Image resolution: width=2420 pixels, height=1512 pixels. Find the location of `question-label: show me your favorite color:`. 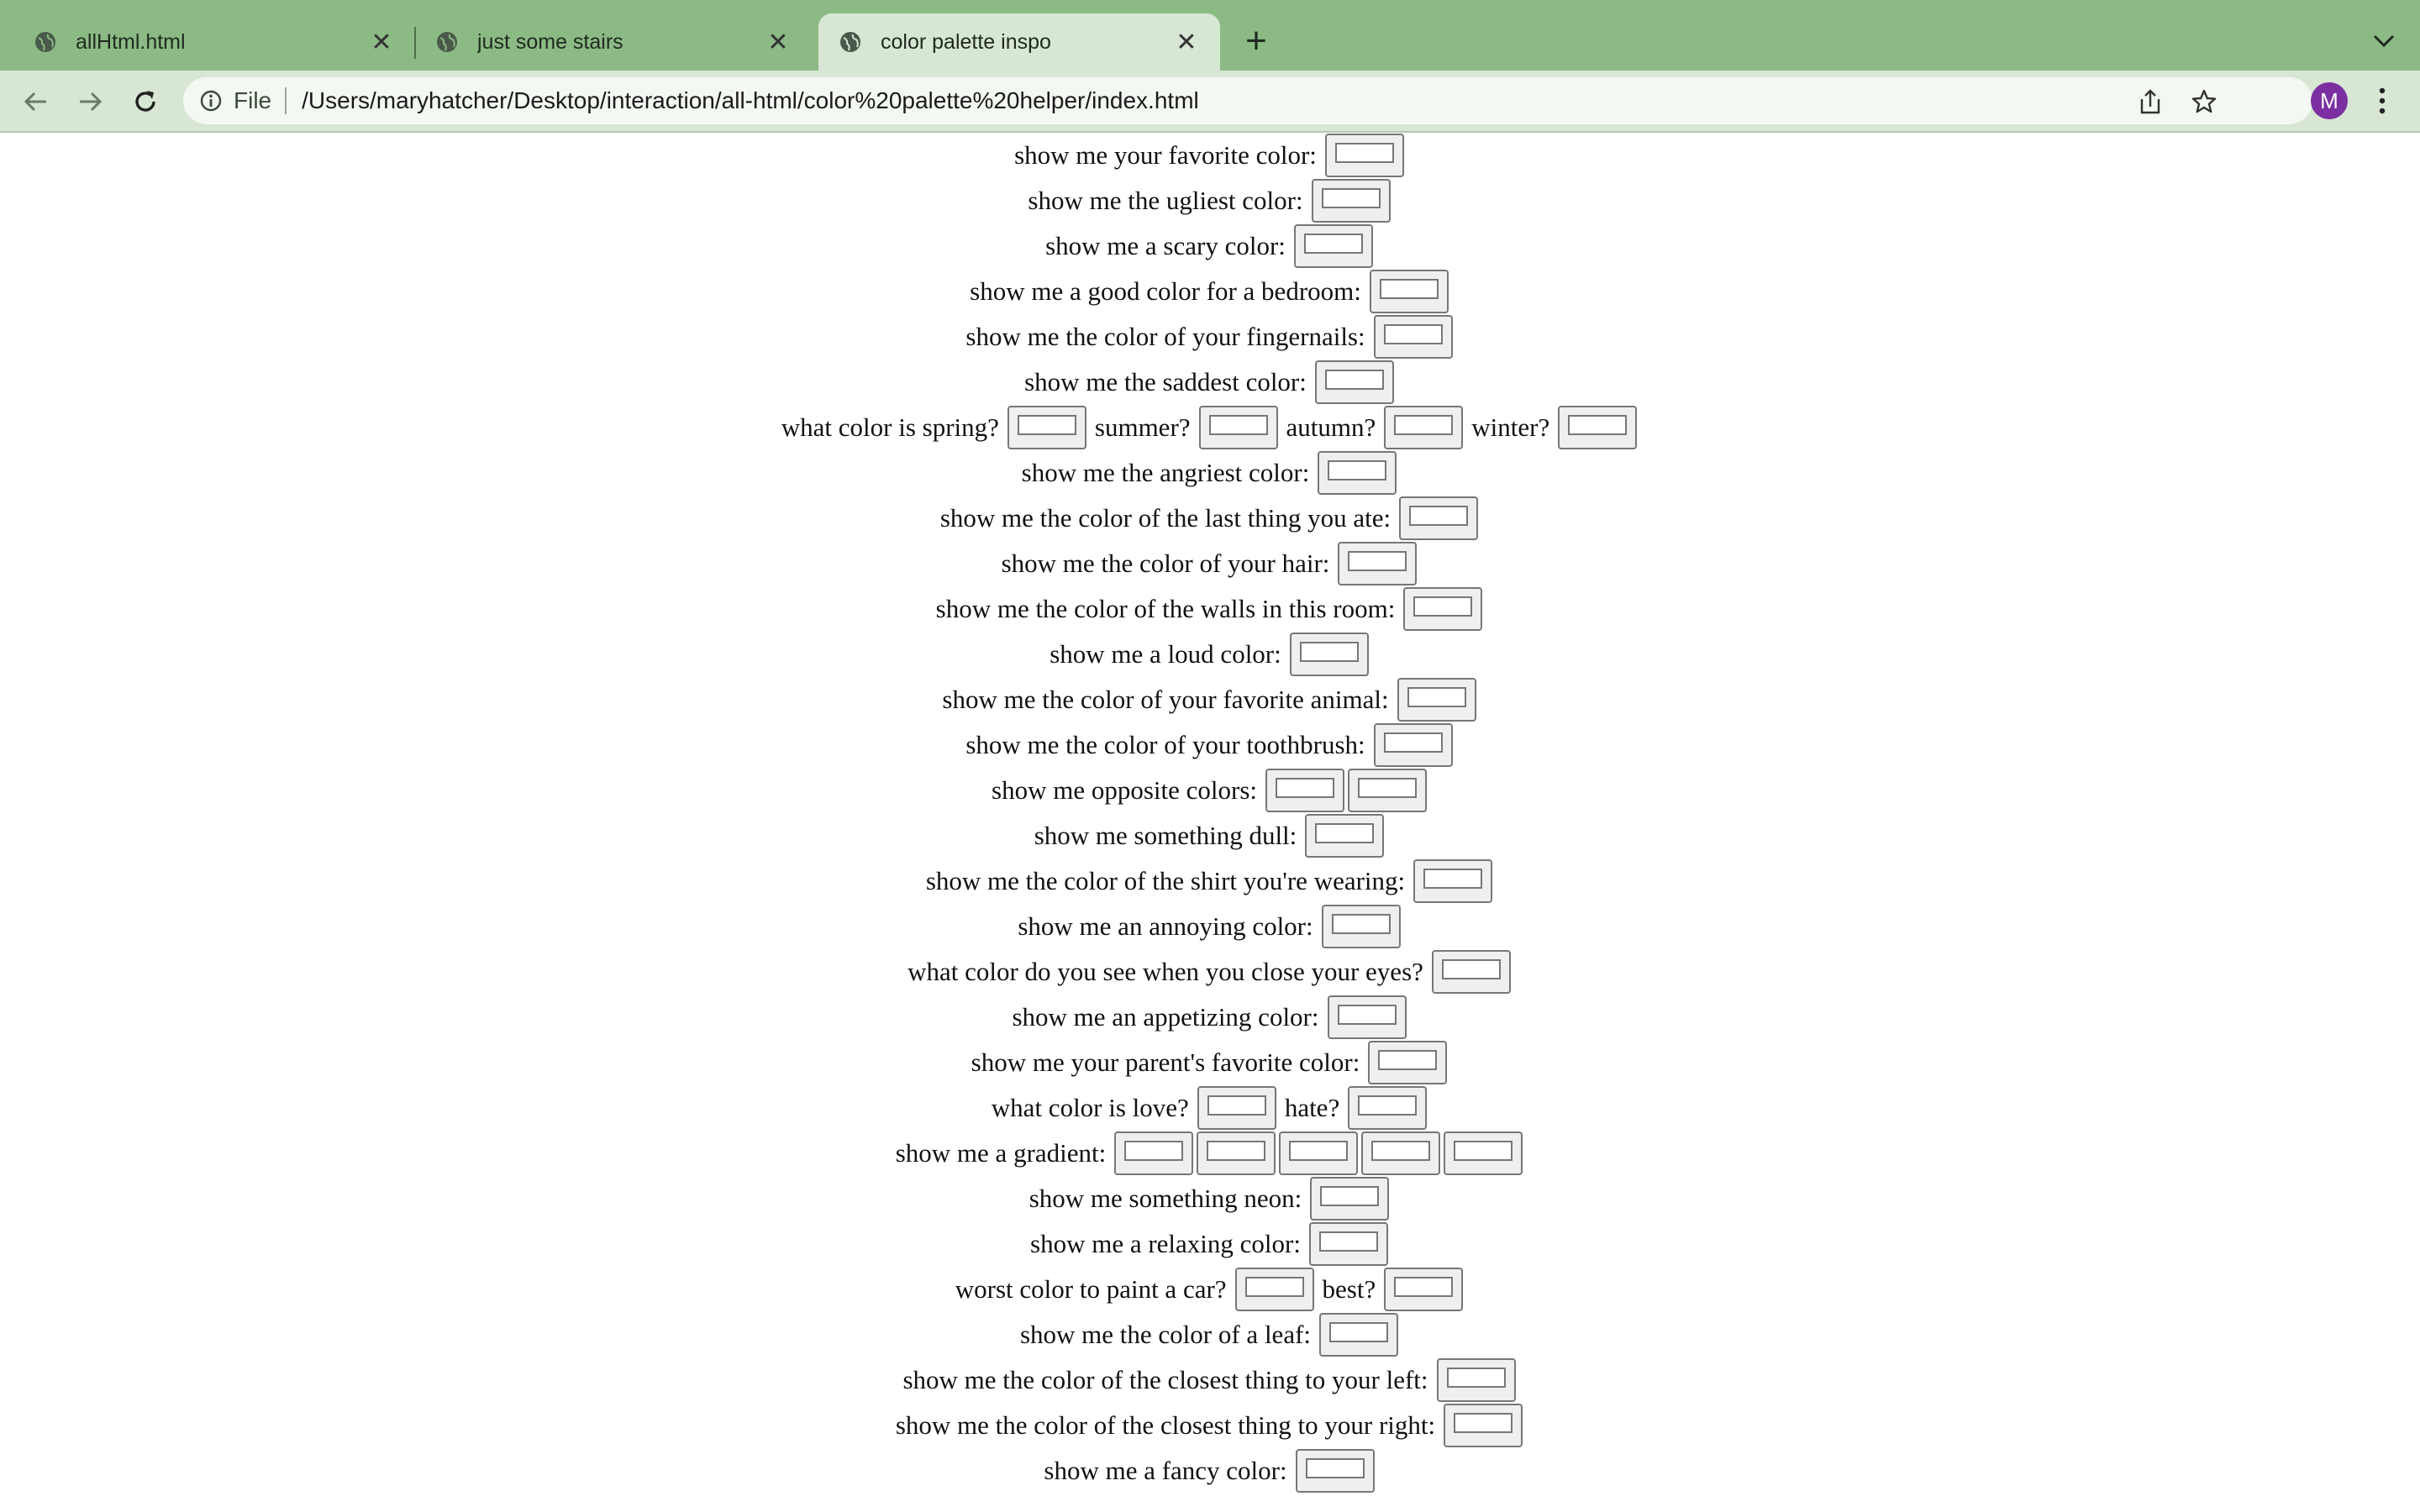

question-label: show me your favorite color: is located at coordinates (1165, 155).